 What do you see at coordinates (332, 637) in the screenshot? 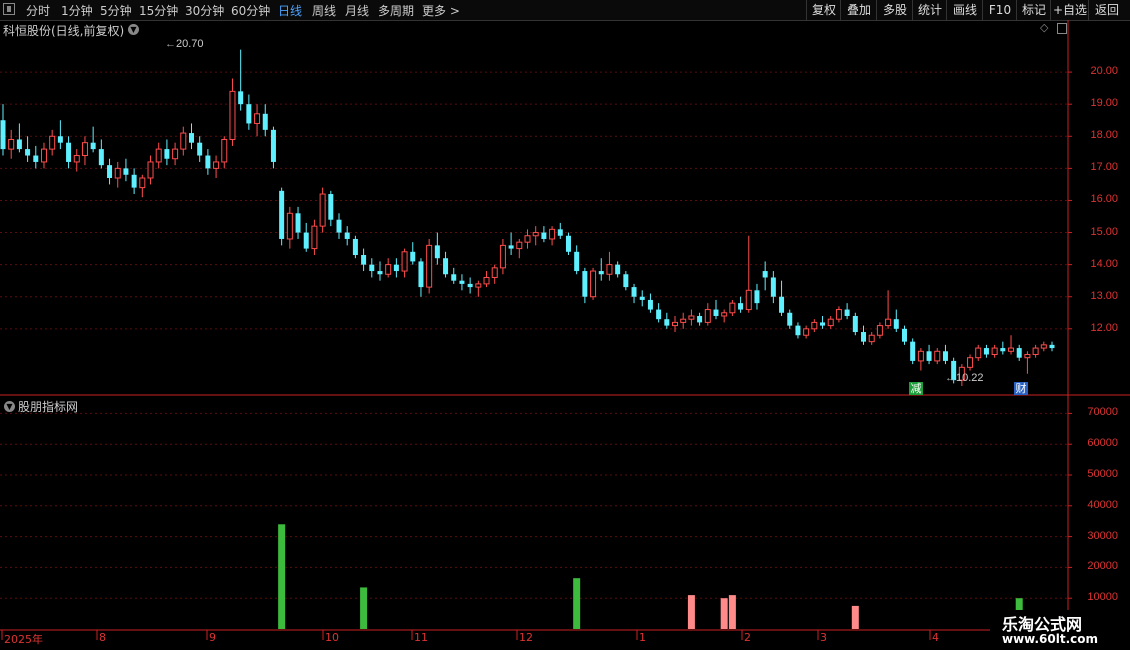
I see `date-tick-label: 10` at bounding box center [332, 637].